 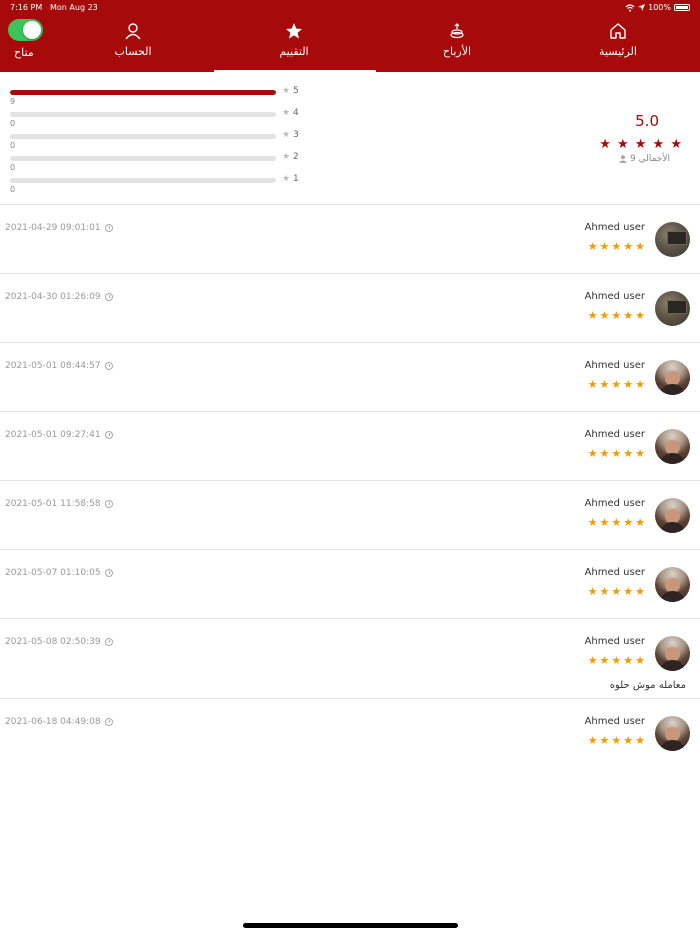 I want to click on rating-bar-4: ★ 4 0, so click(x=160, y=117).